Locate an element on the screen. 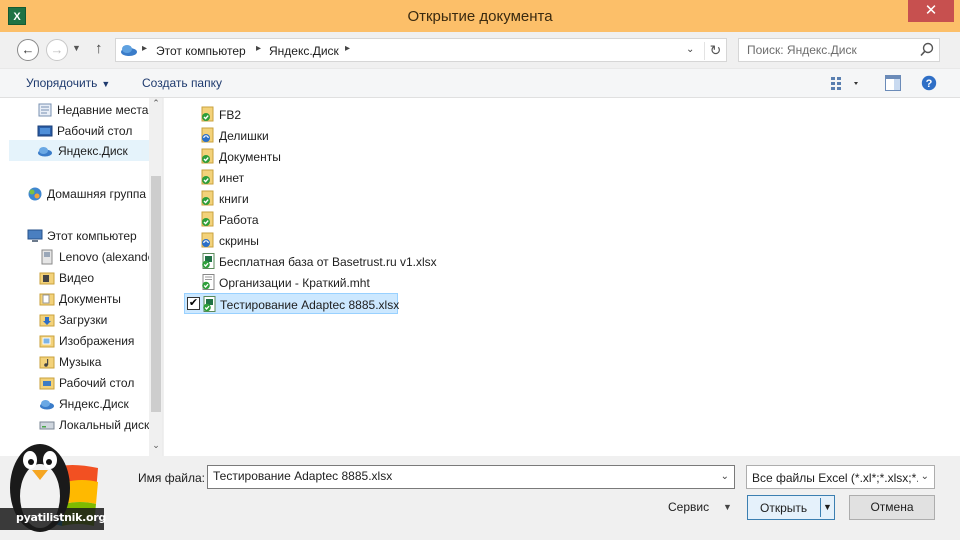  window-title: Открытие документа is located at coordinates (480, 16).